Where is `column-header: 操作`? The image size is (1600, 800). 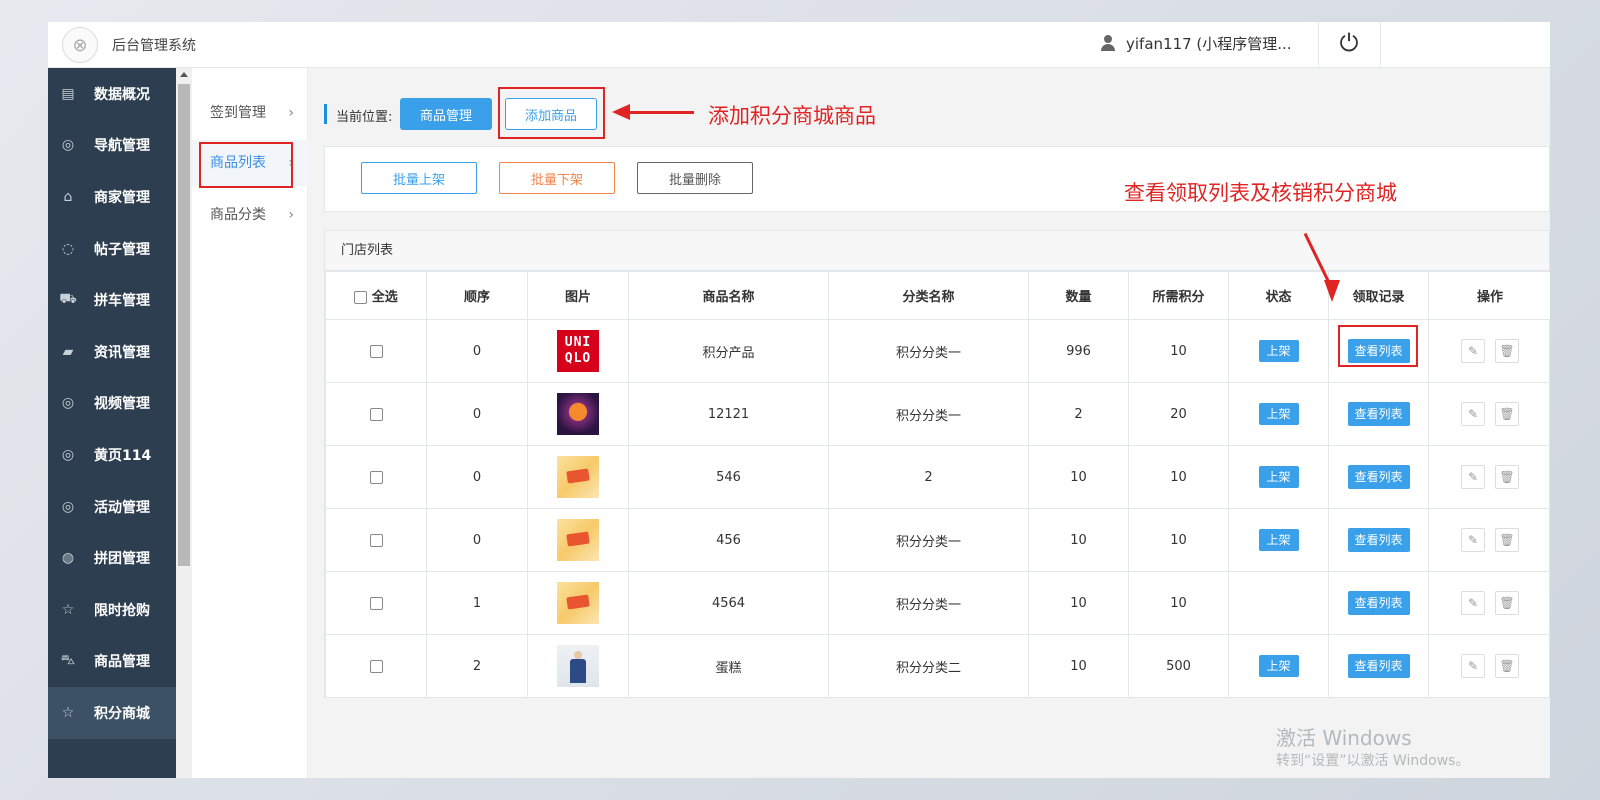
column-header: 操作 is located at coordinates (1489, 295).